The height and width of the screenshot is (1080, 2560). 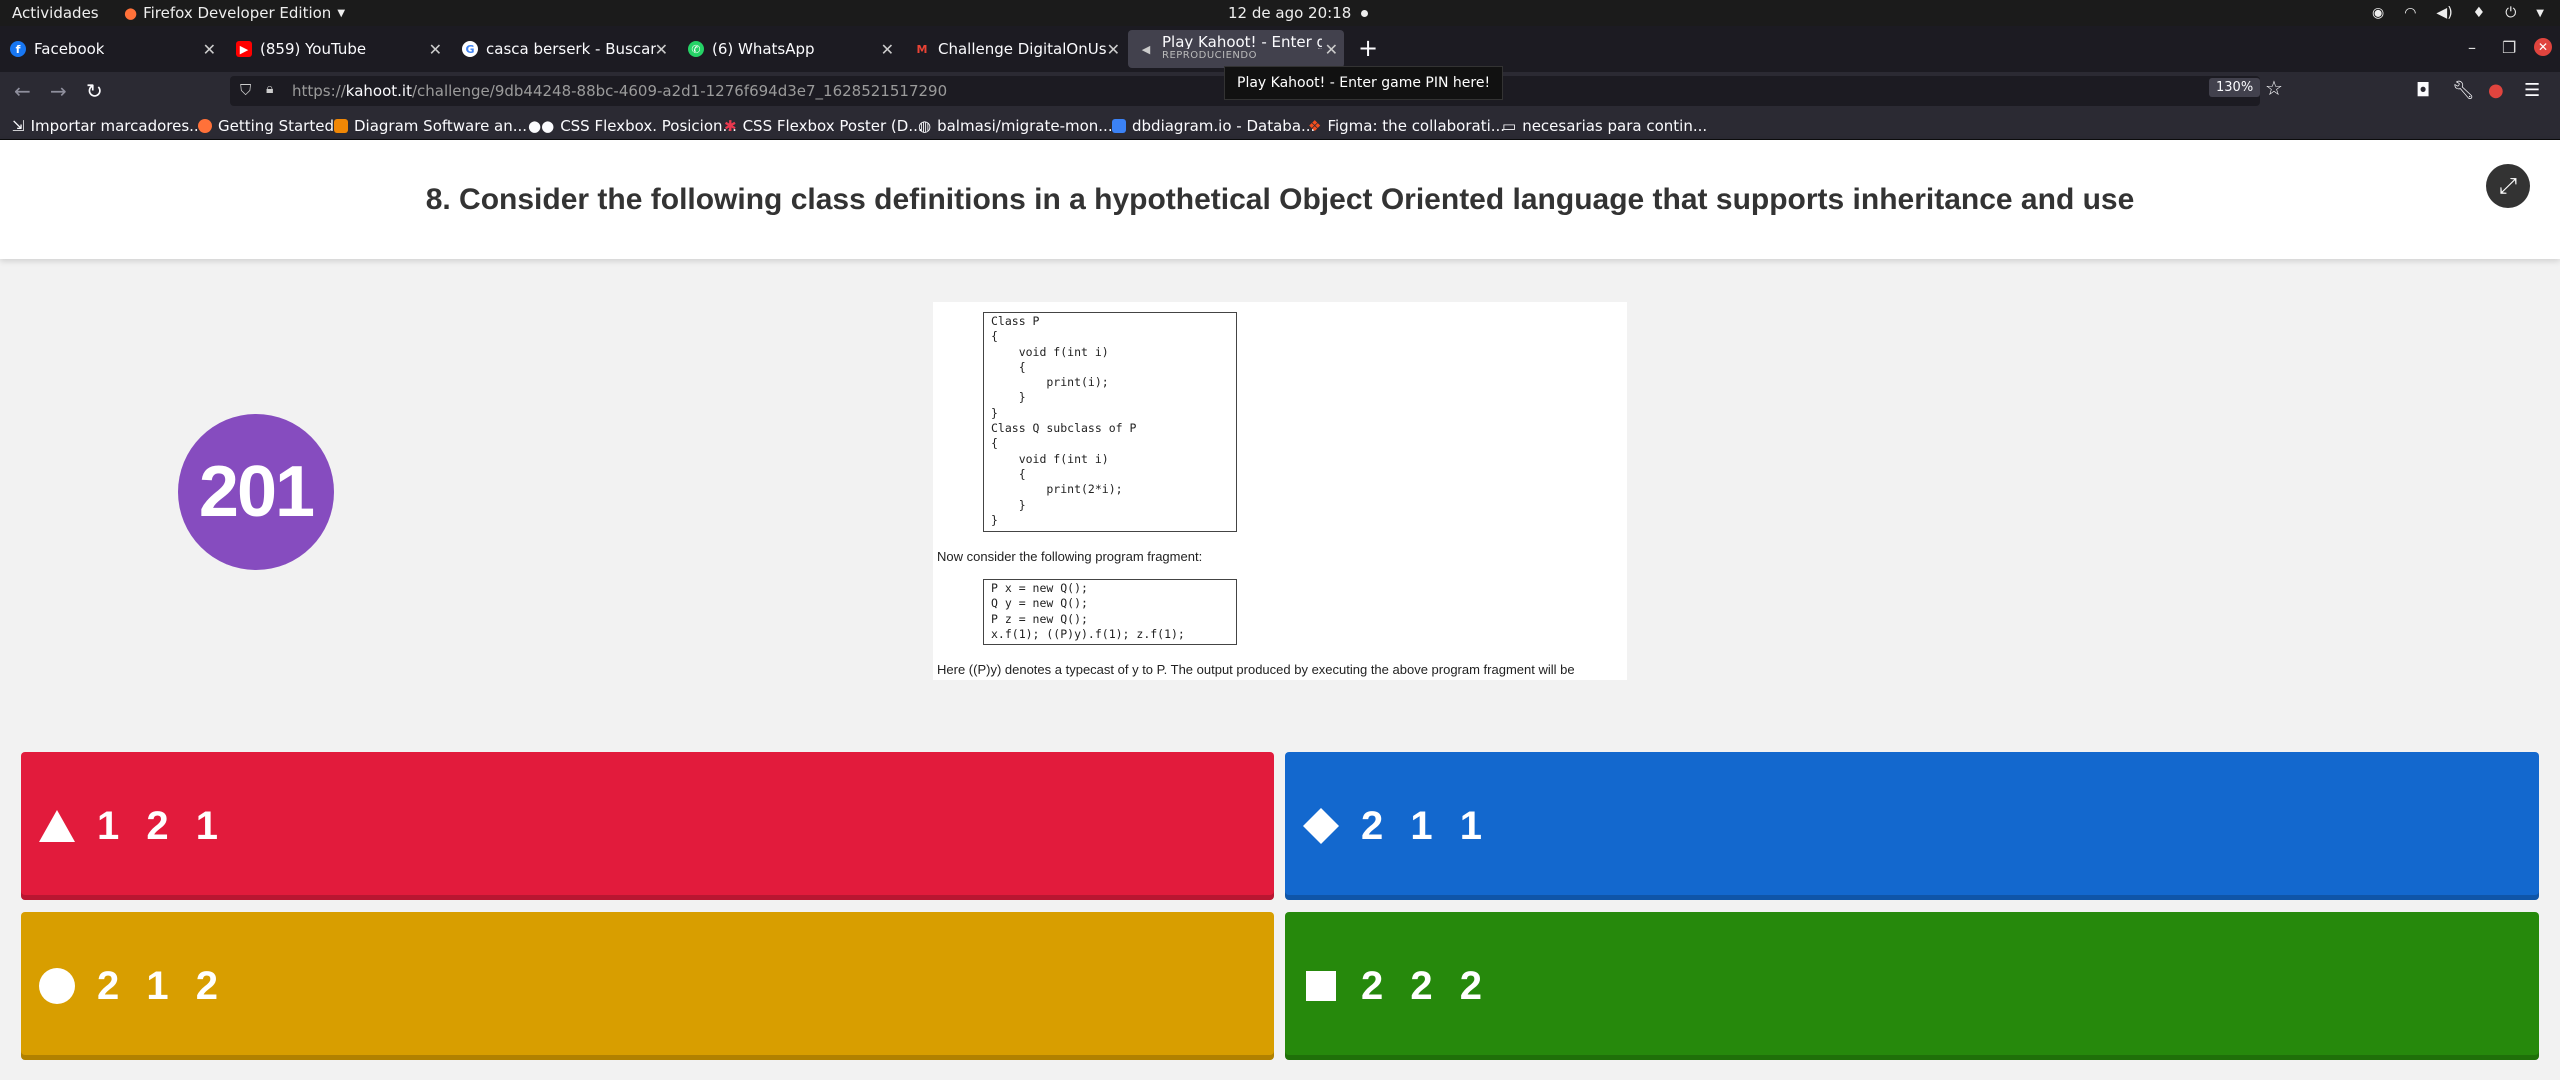 I want to click on drawio-icon, so click(x=341, y=126).